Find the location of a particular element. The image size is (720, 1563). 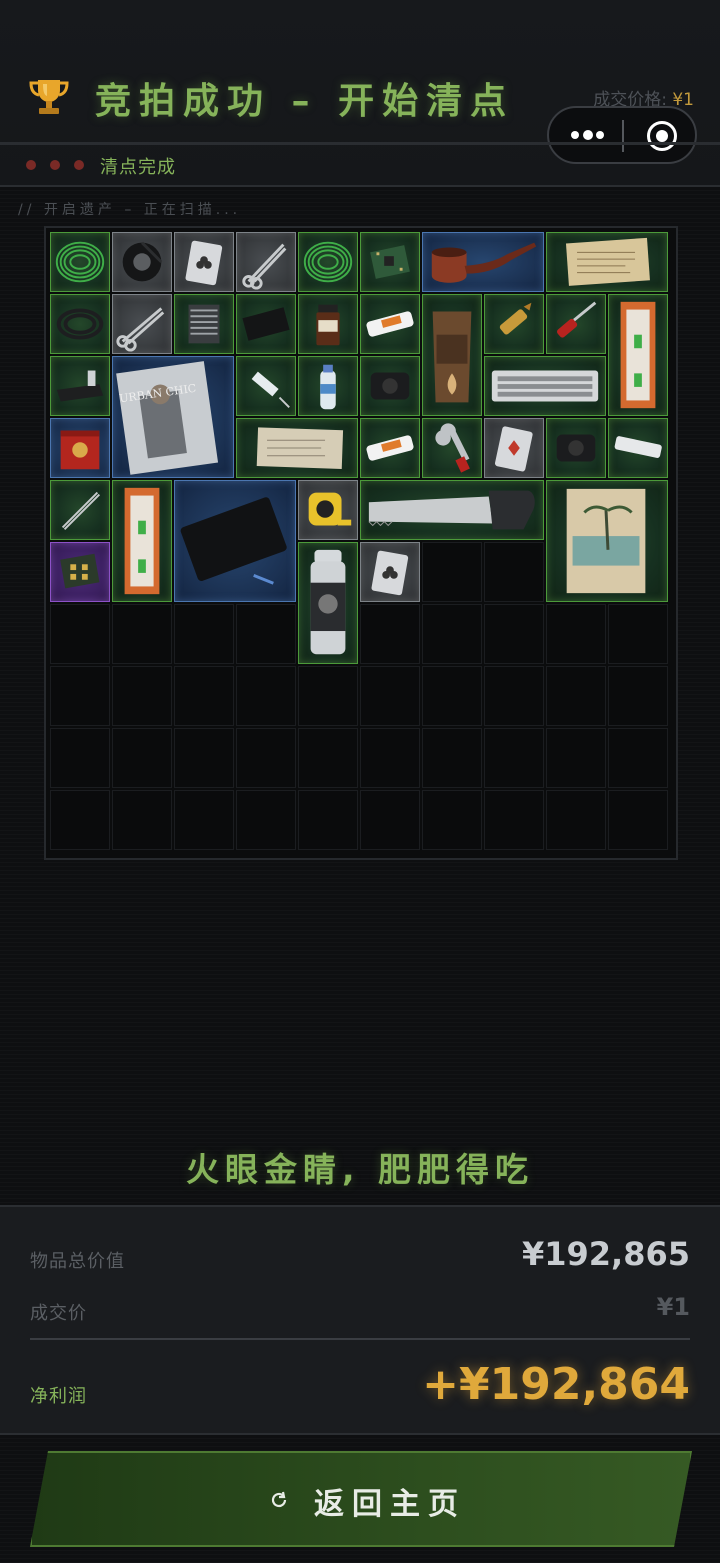

header-divider is located at coordinates (360, 143).